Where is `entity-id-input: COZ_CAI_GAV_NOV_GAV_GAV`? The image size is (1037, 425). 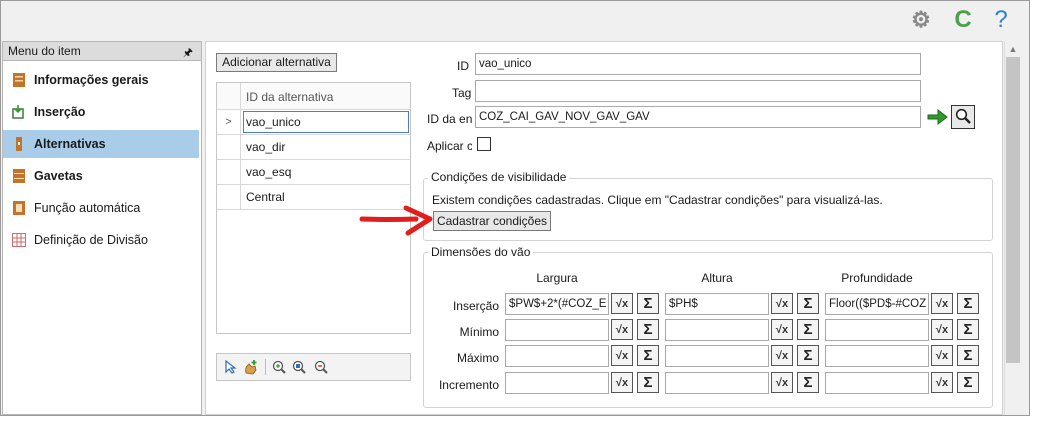 entity-id-input: COZ_CAI_GAV_NOV_GAV_GAV is located at coordinates (698, 117).